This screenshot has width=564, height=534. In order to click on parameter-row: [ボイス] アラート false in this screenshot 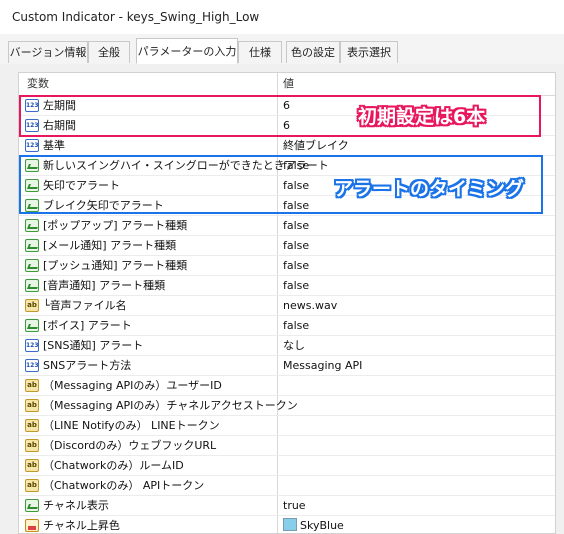, I will do `click(287, 326)`.